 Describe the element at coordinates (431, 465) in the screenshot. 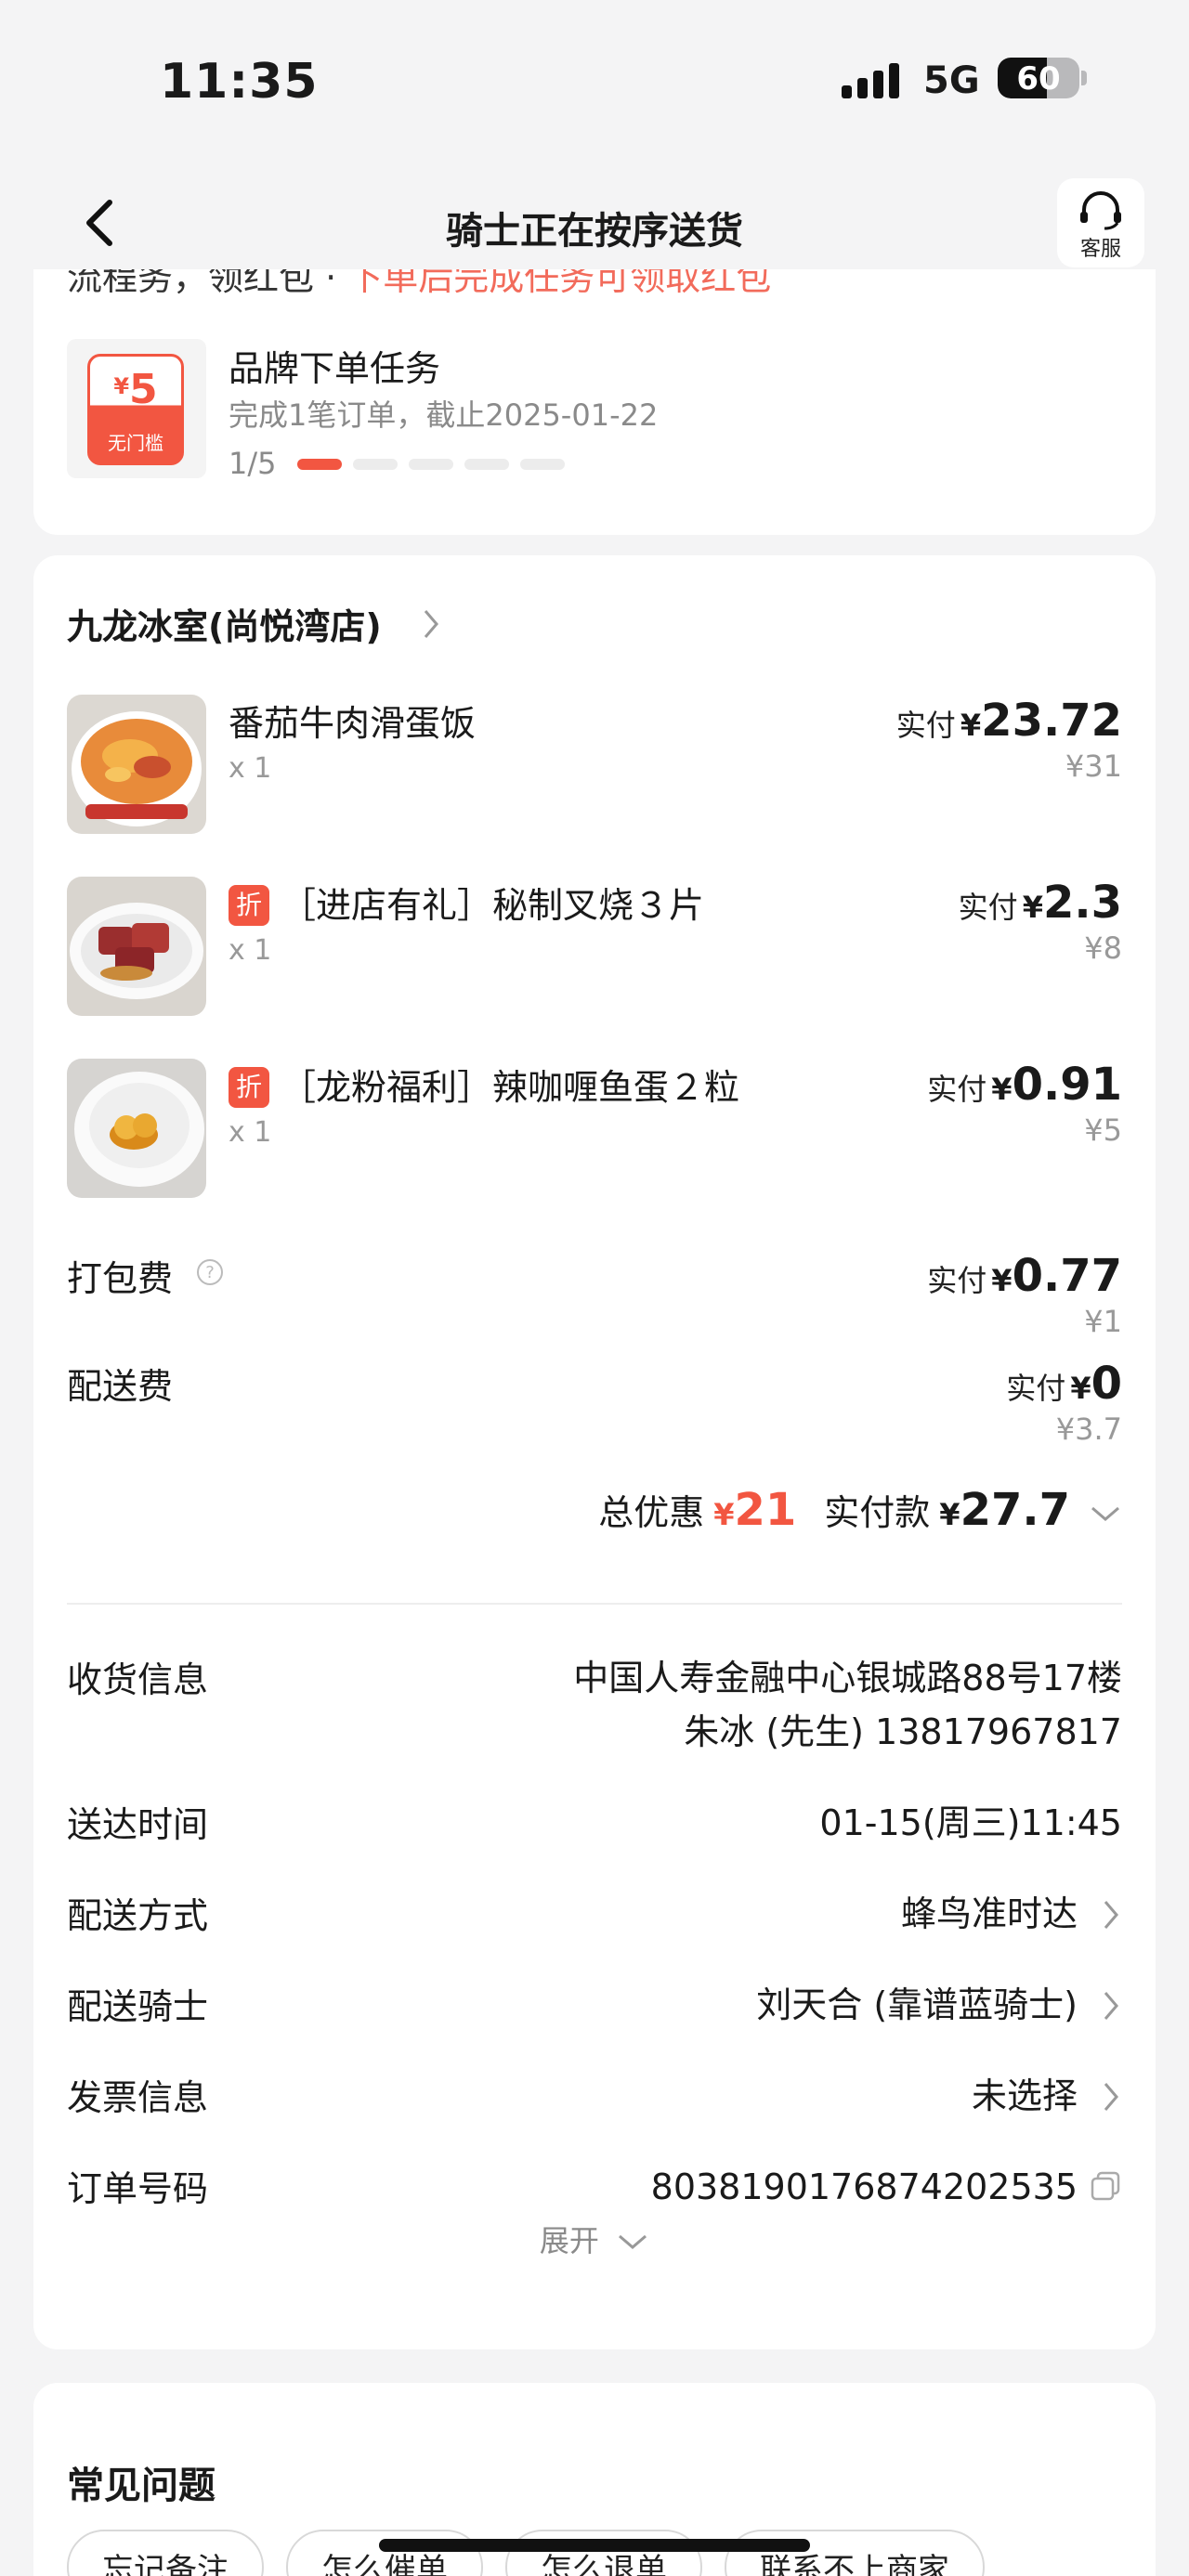

I see `task-progress-dots` at that location.